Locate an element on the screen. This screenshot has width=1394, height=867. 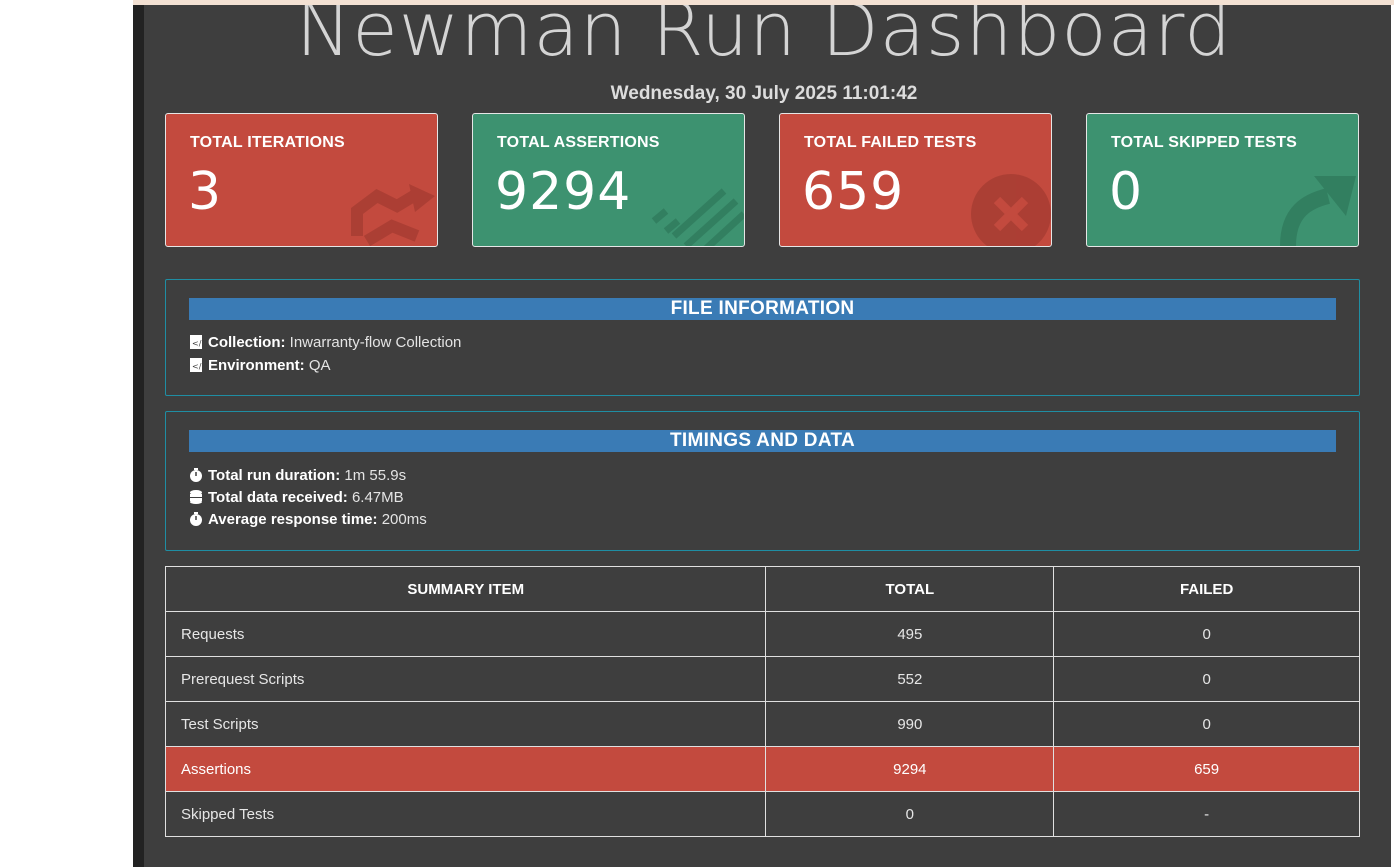
run-datetime: Wednesday, 30 July 2025 11:01:42 is located at coordinates (764, 93).